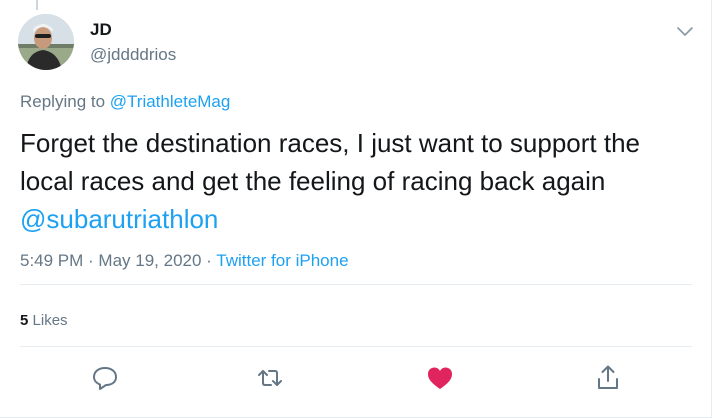 This screenshot has height=418, width=720. I want to click on mention-link: @subarutriathlon, so click(119, 219).